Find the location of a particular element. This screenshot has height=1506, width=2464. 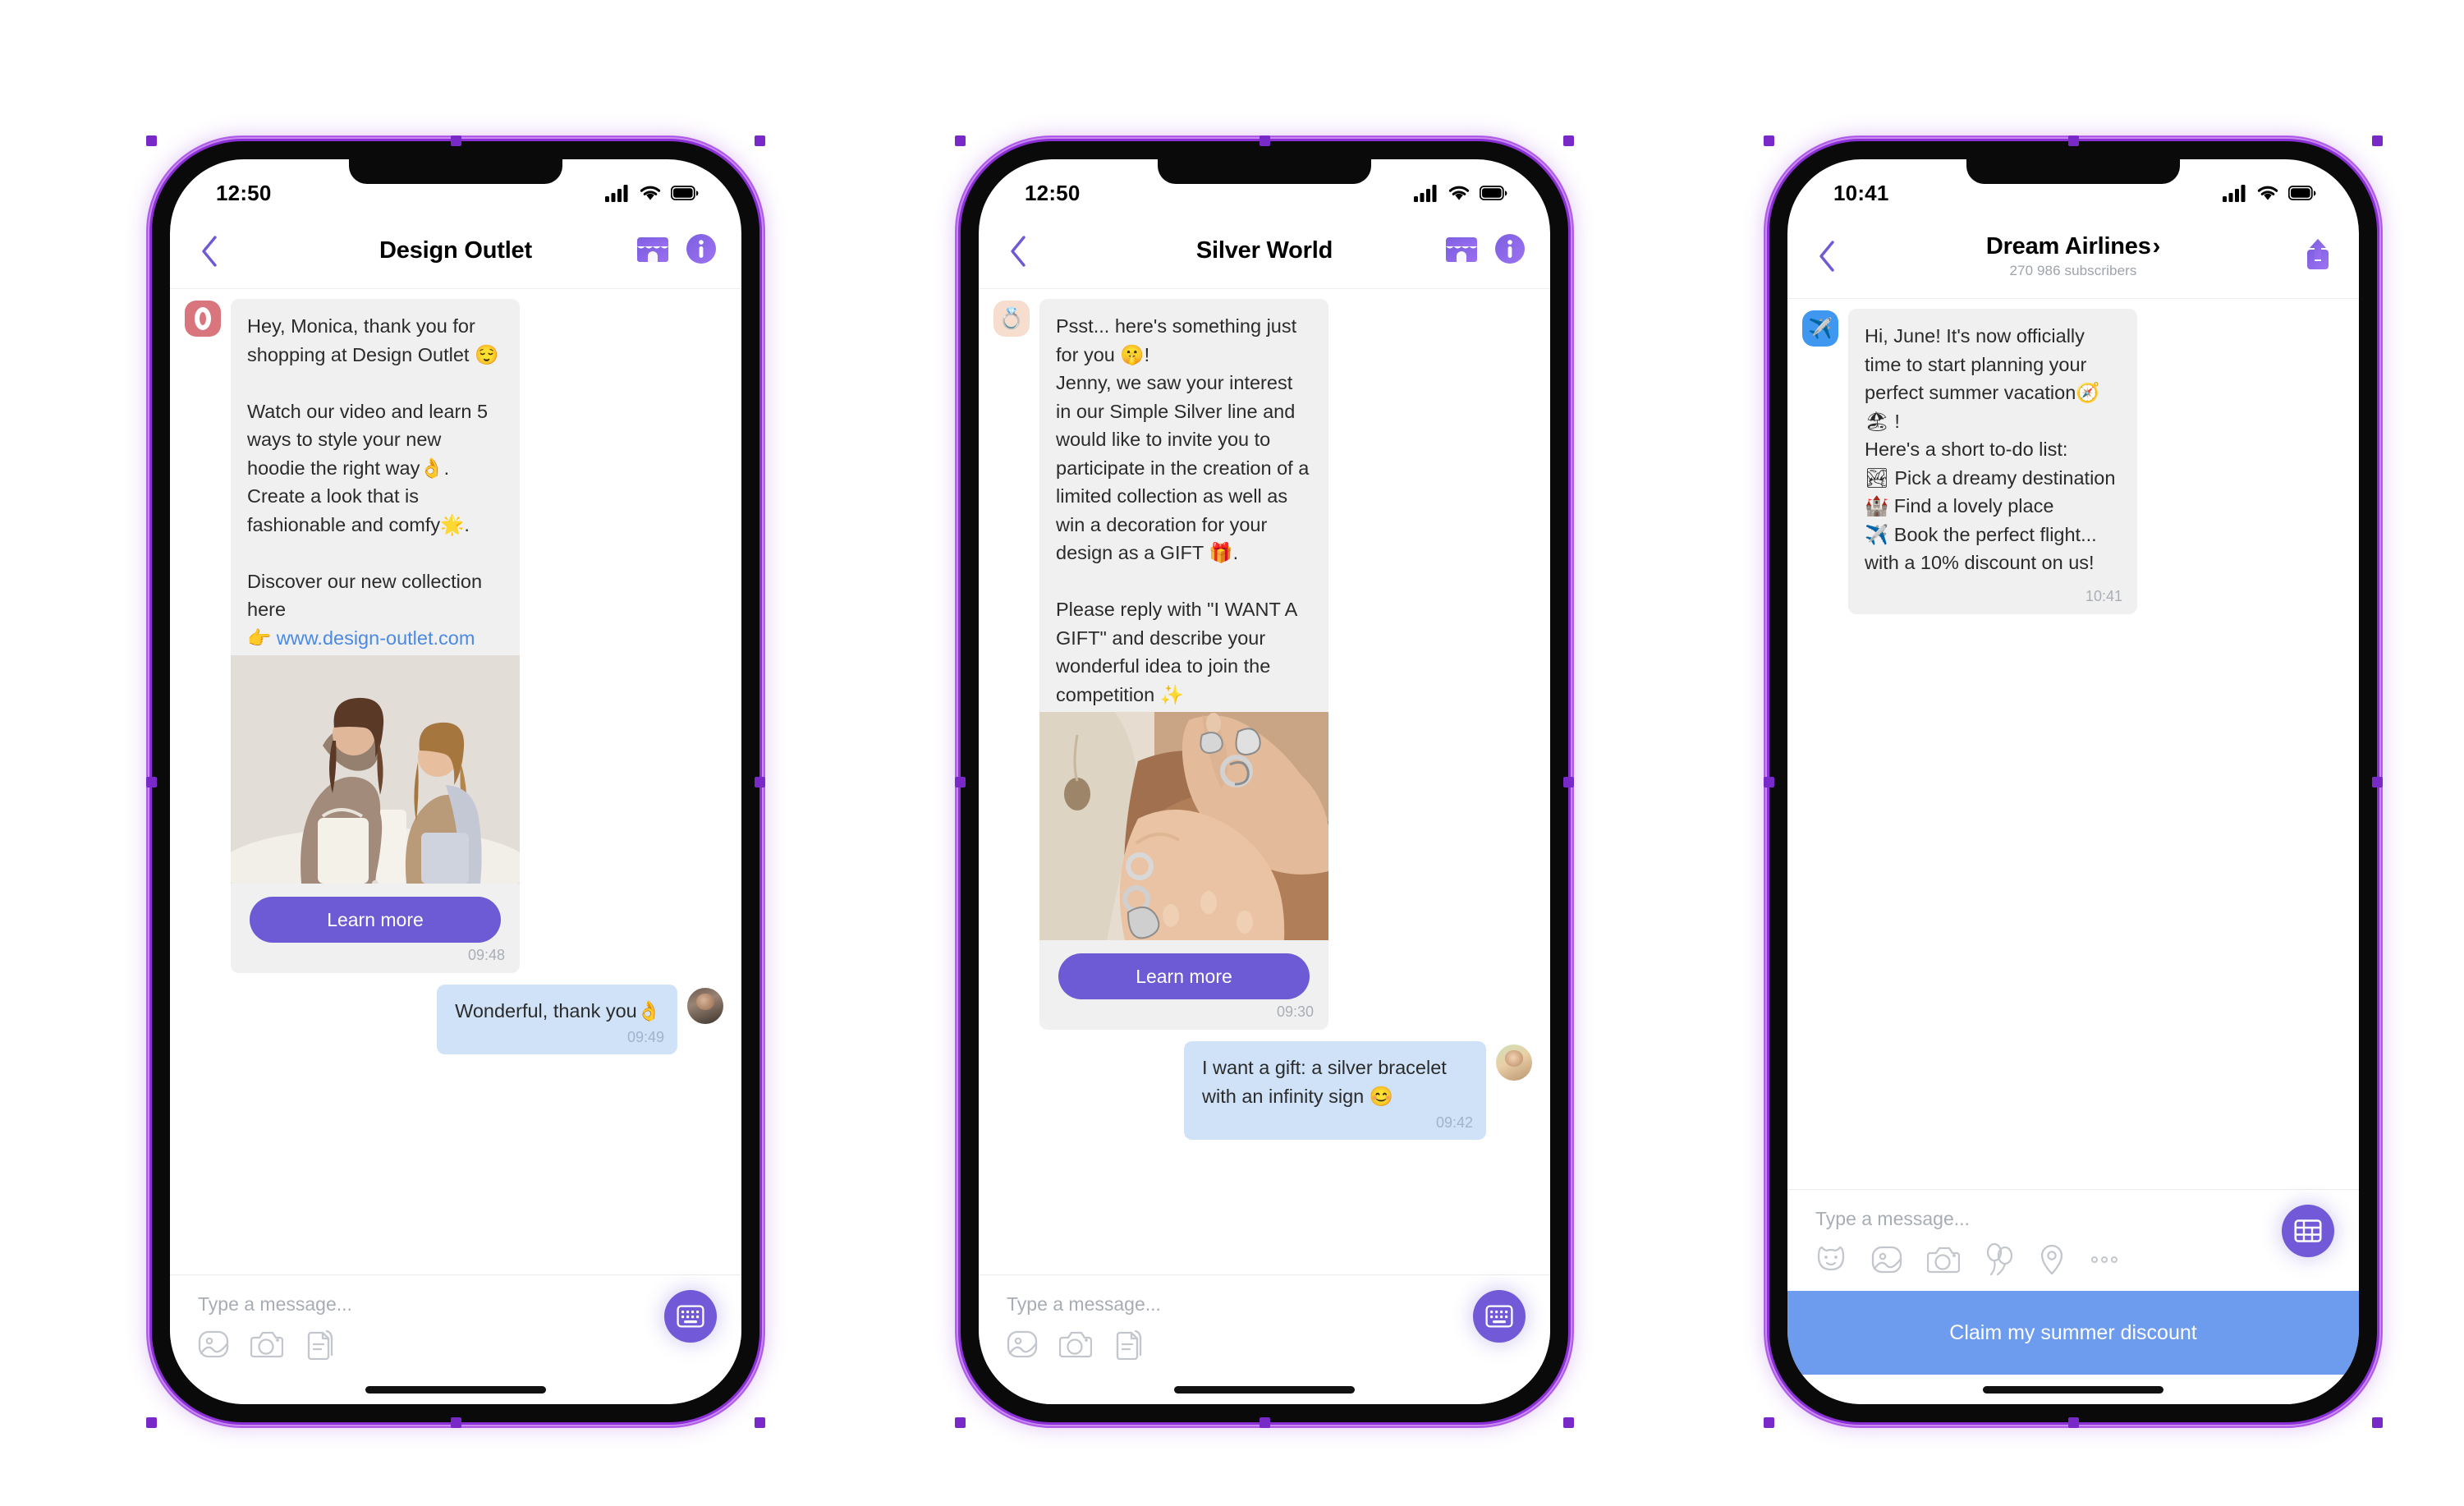

channel-name: Dream Airlines is located at coordinates (2068, 245).